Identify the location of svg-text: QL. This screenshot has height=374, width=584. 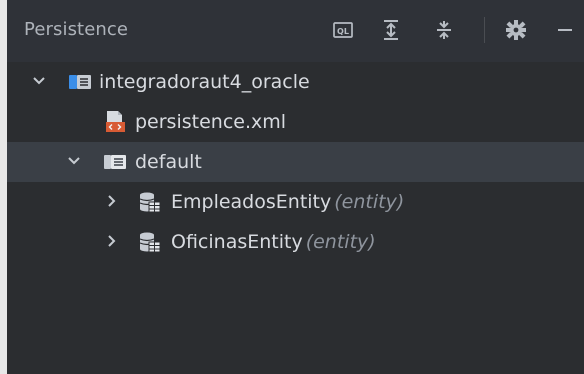
(343, 31).